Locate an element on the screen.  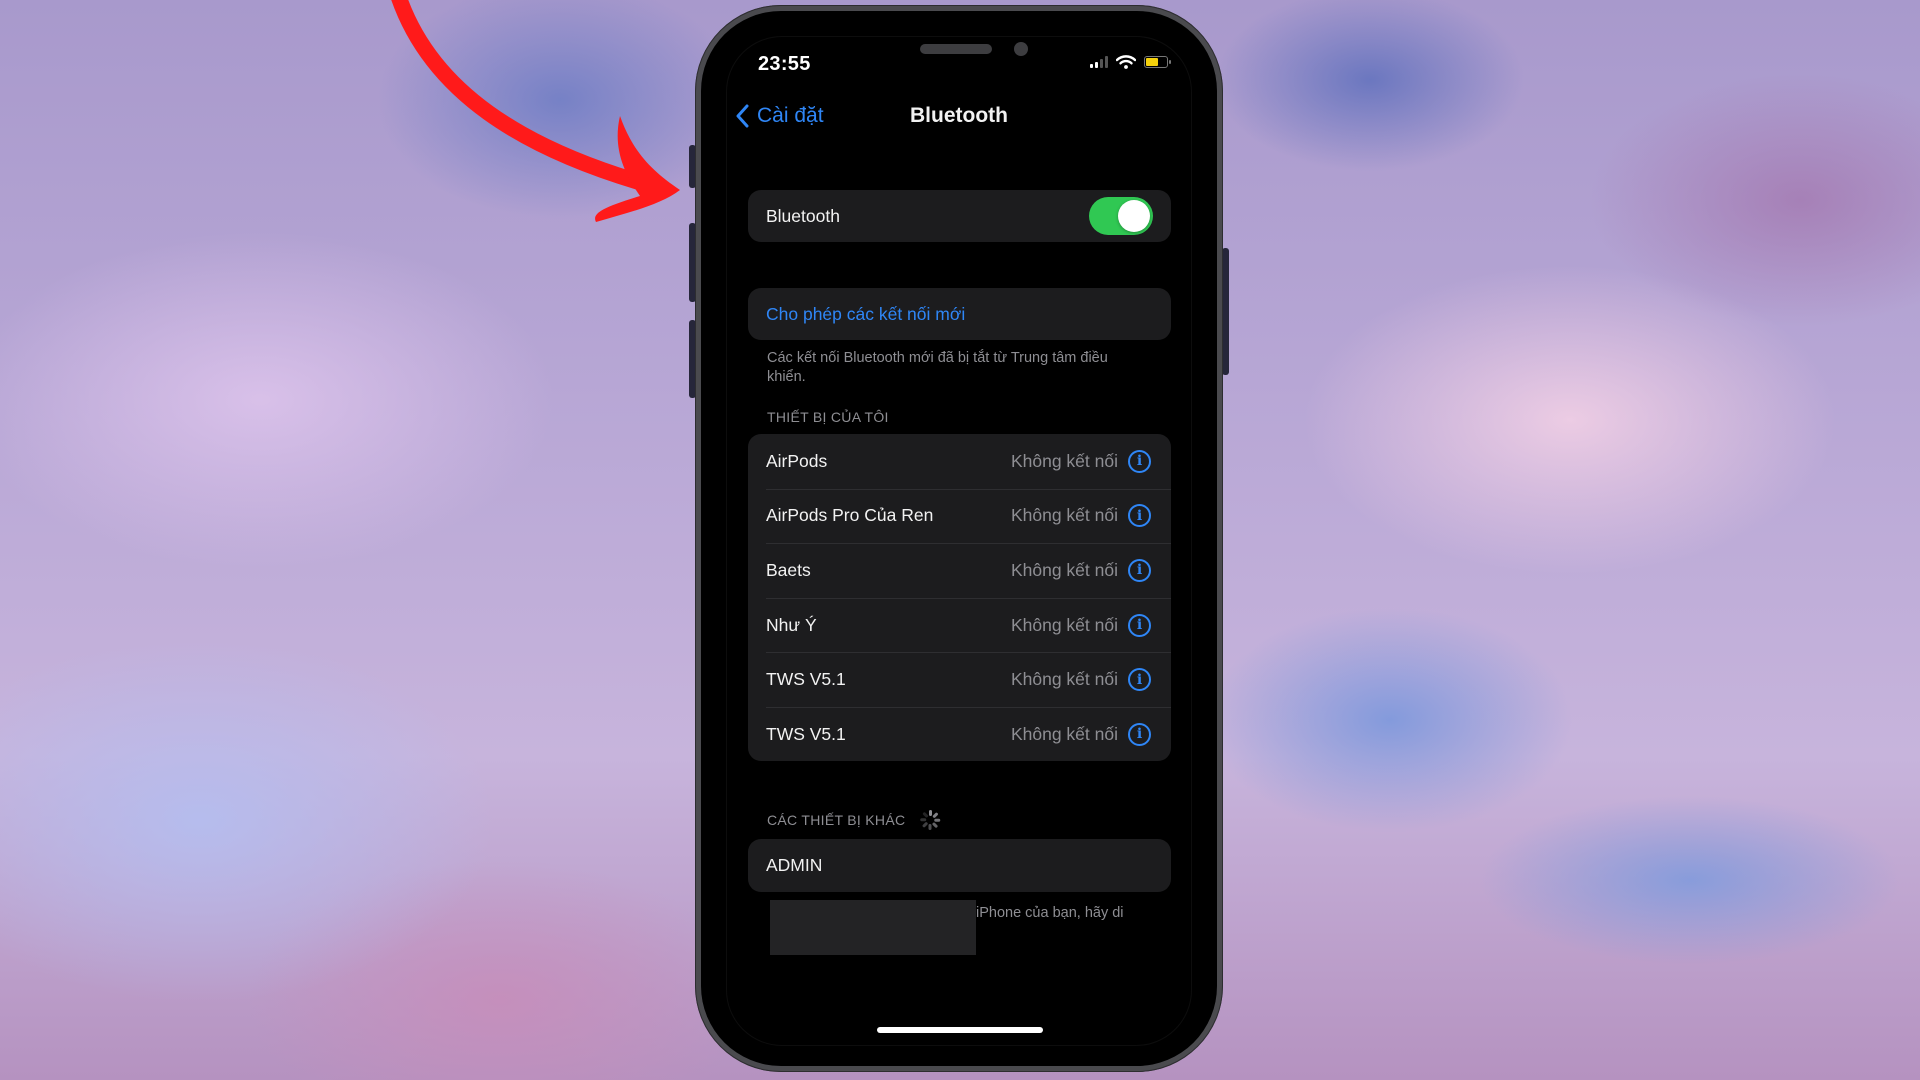
bluetooth-toggle-card: Bluetooth is located at coordinates (959, 216).